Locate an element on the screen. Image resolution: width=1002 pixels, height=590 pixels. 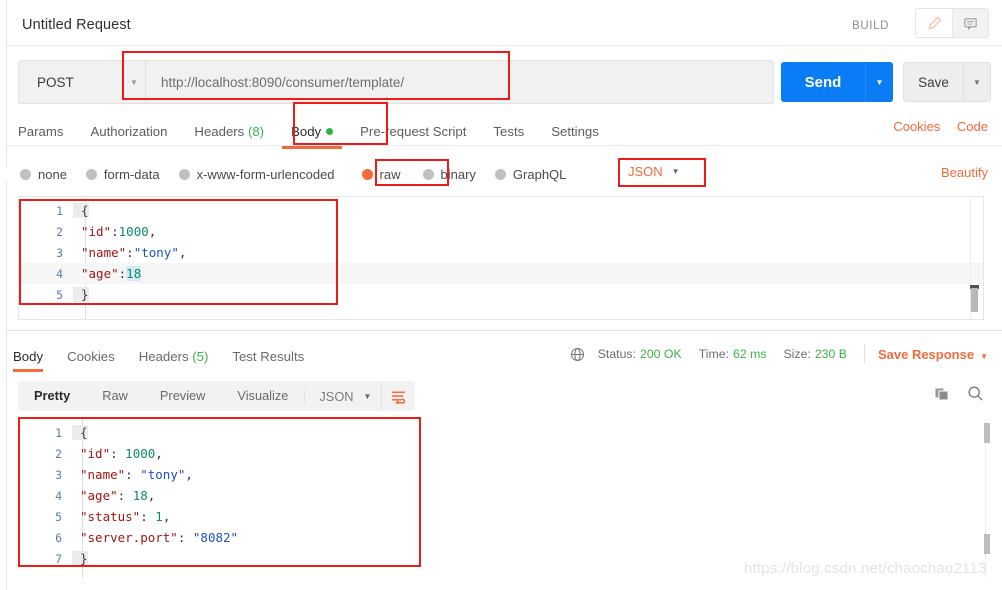
globe-icon is located at coordinates (577, 354).